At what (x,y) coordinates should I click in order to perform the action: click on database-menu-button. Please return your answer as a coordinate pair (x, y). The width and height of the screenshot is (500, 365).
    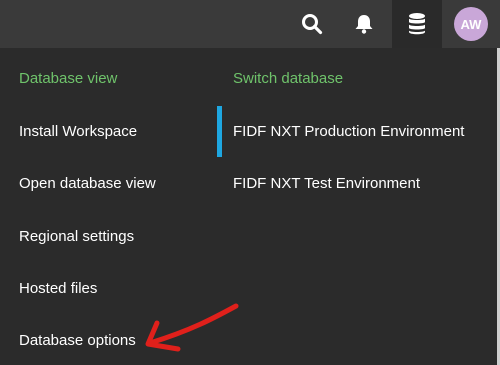
    Looking at the image, I should click on (417, 24).